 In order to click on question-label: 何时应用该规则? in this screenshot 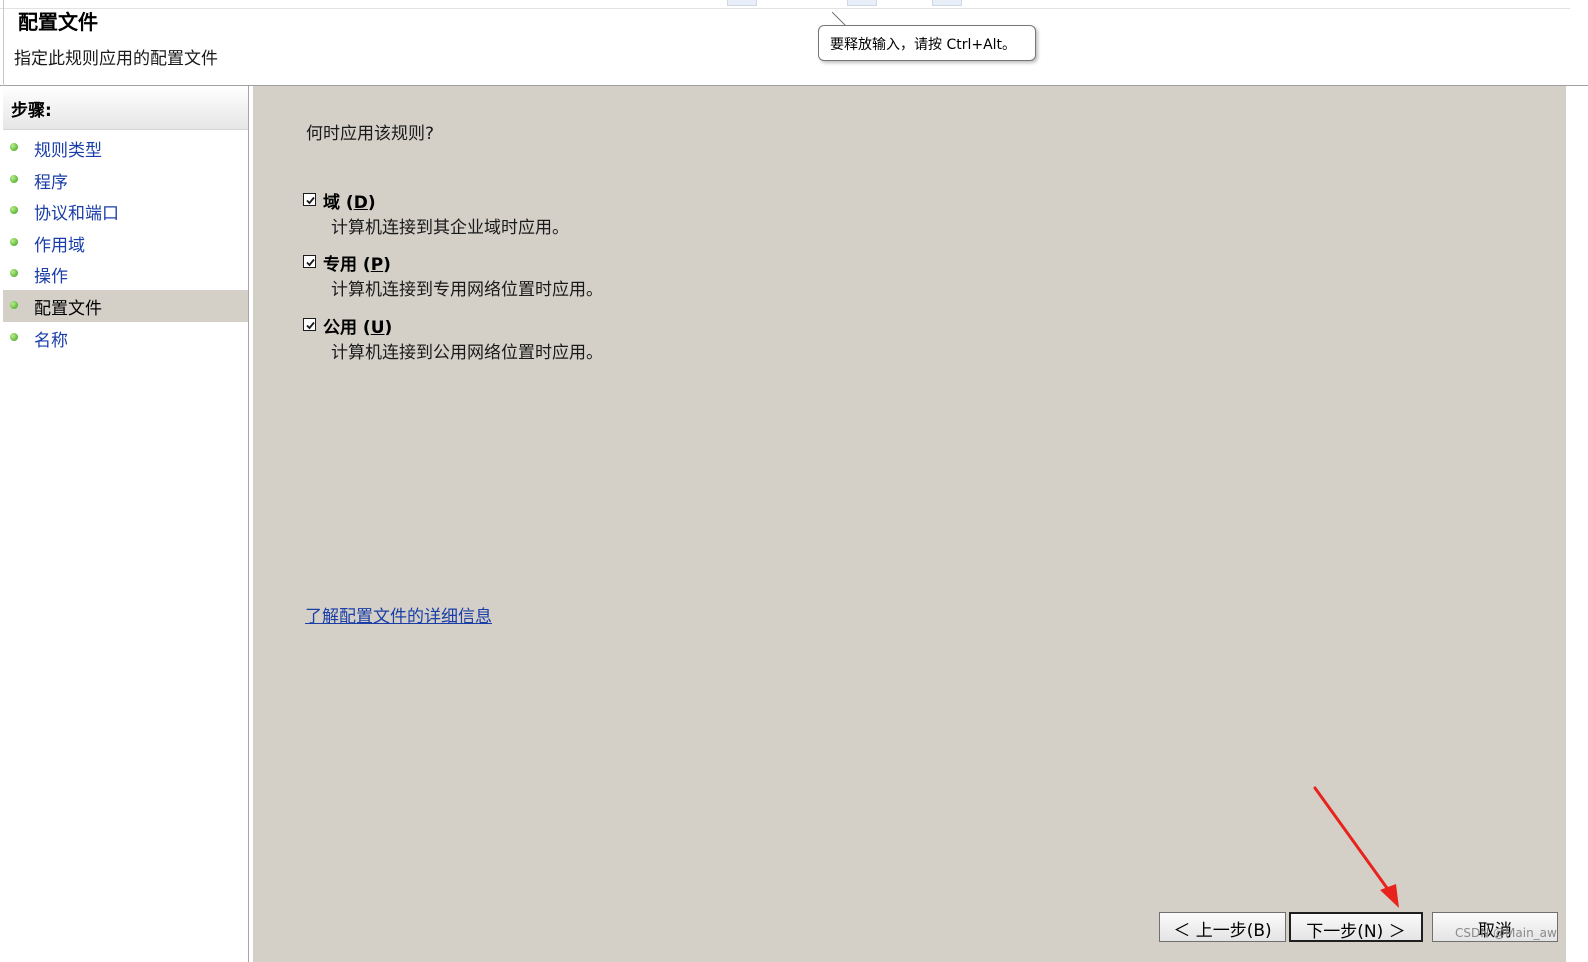, I will do `click(370, 134)`.